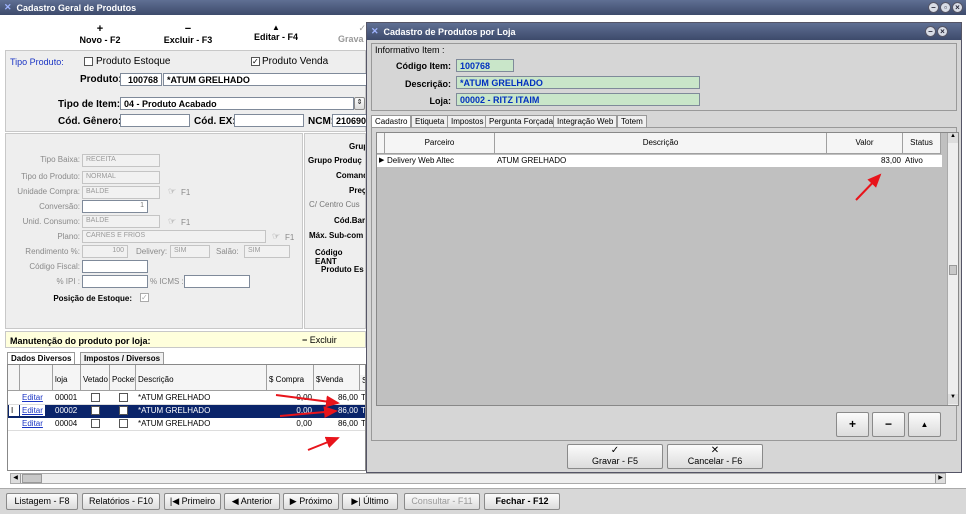 The width and height of the screenshot is (966, 514). I want to click on col-pocket: Pocket, so click(123, 378).